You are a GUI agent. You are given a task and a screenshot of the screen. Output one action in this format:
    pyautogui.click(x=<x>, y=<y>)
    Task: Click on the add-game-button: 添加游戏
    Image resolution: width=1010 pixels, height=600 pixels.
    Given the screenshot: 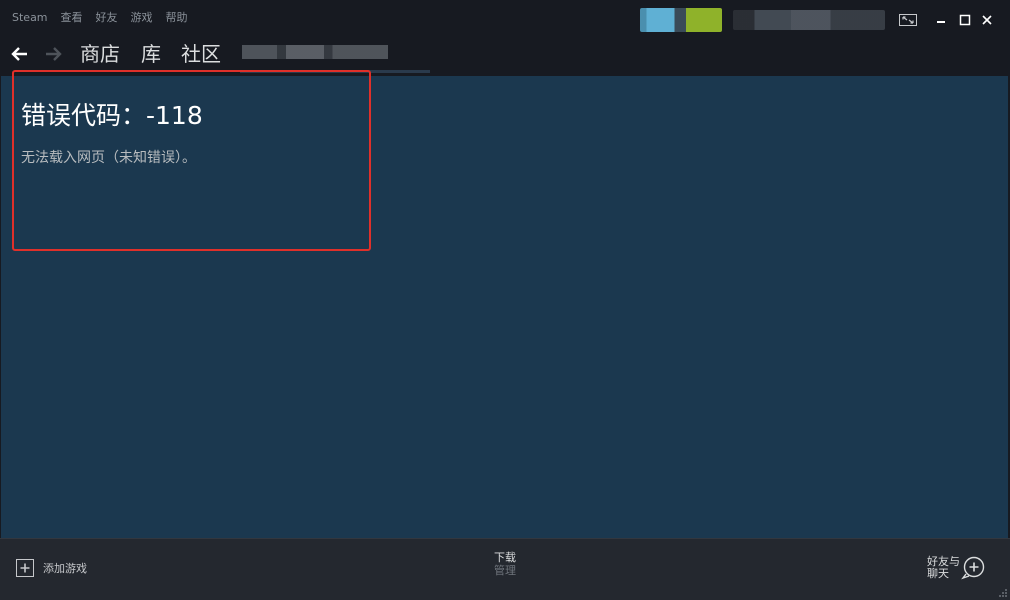 What is the action you would take?
    pyautogui.click(x=51, y=568)
    